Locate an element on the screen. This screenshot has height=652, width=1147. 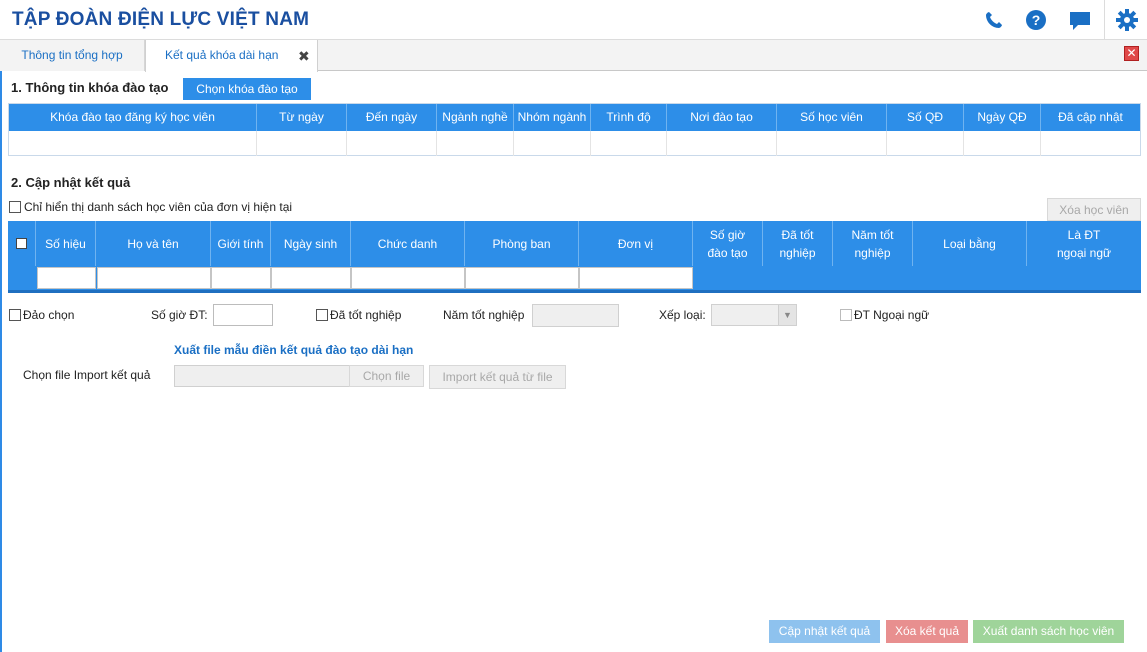
filter-birthdate-input is located at coordinates (311, 278).